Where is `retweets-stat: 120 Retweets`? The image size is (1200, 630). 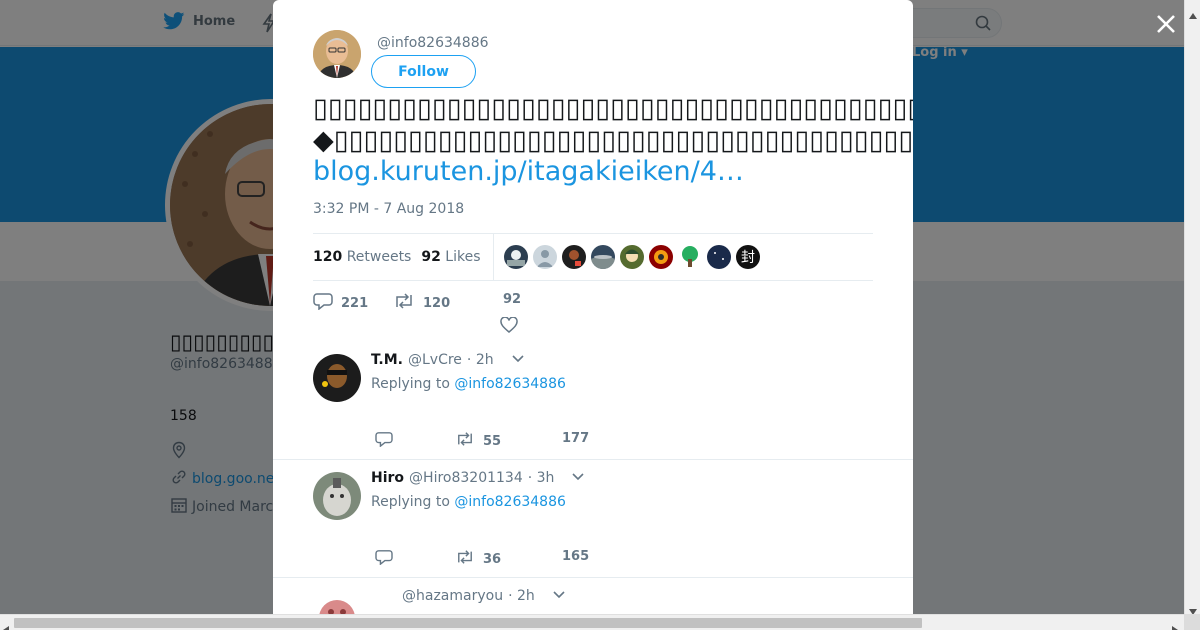
retweets-stat: 120 Retweets is located at coordinates (362, 257).